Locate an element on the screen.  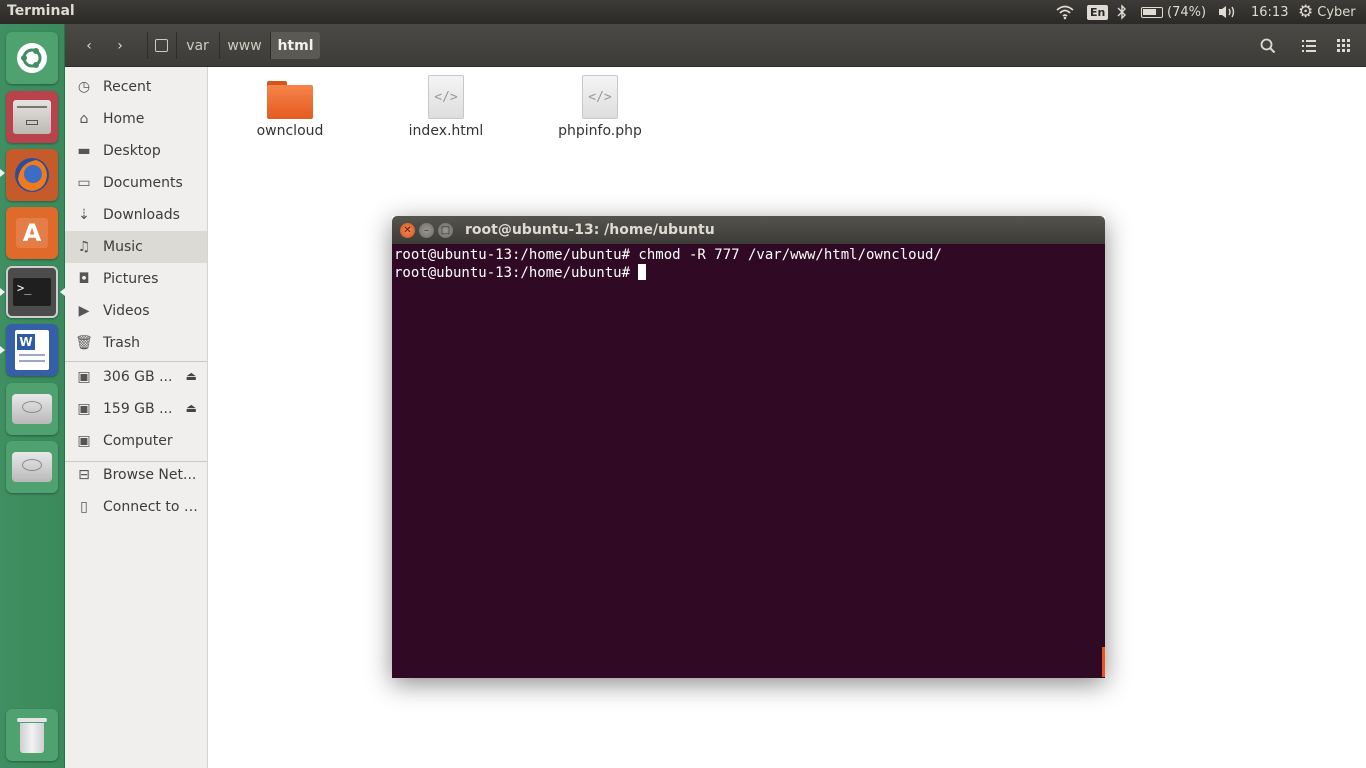
sidebar-item-trash: 🗑 Trash is located at coordinates (136, 343).